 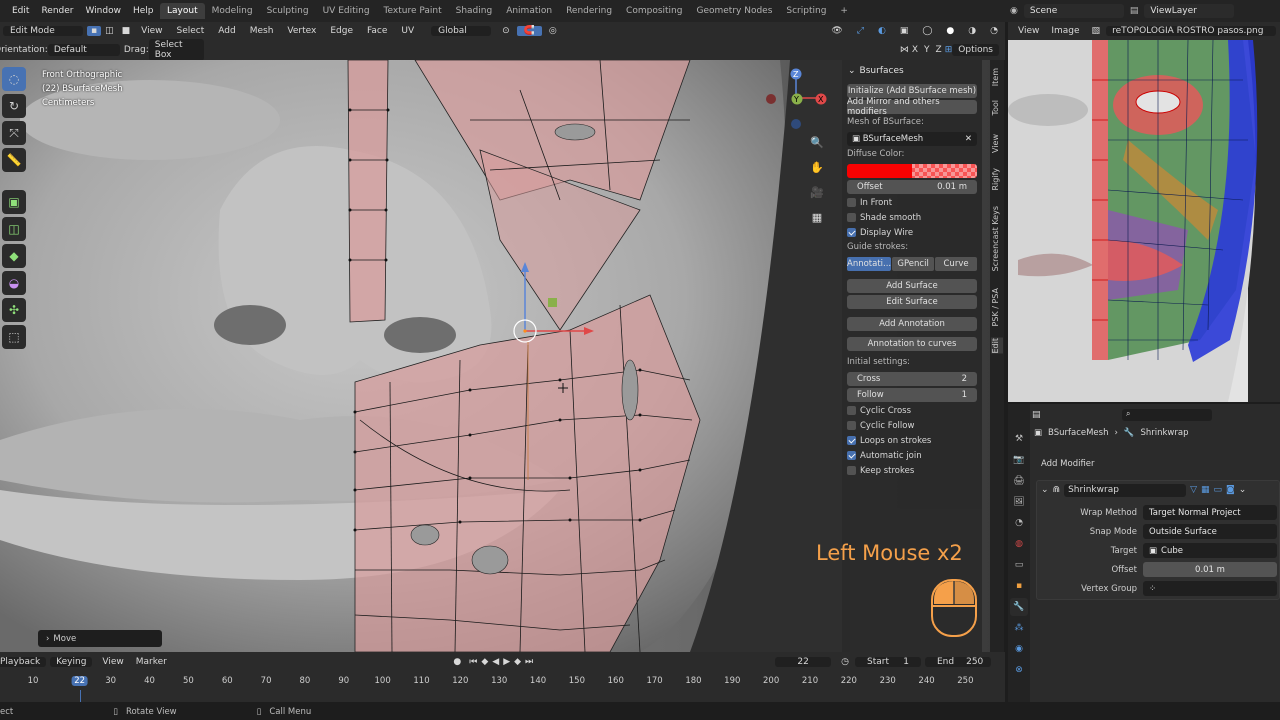 I want to click on tab-compositing: Compositing, so click(x=654, y=11).